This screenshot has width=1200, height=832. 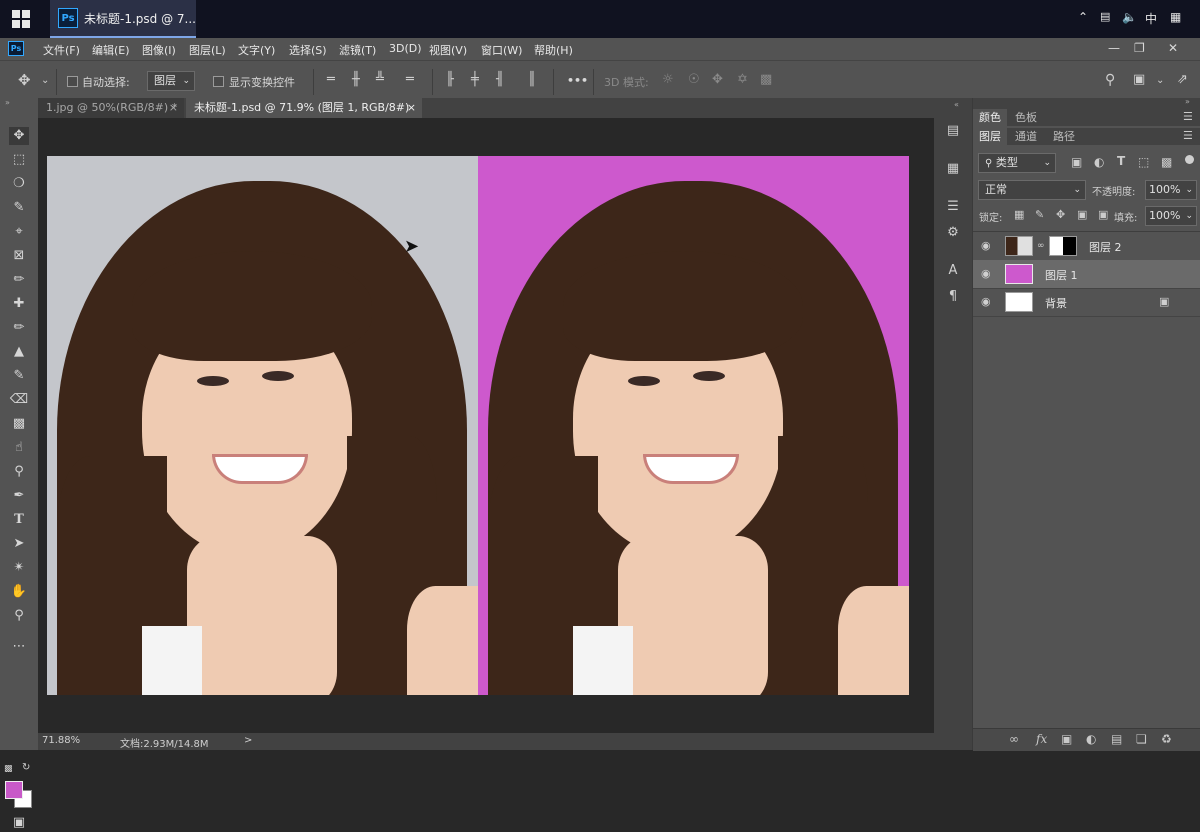 What do you see at coordinates (19, 496) in the screenshot?
I see `pen-tool-icon: ✒` at bounding box center [19, 496].